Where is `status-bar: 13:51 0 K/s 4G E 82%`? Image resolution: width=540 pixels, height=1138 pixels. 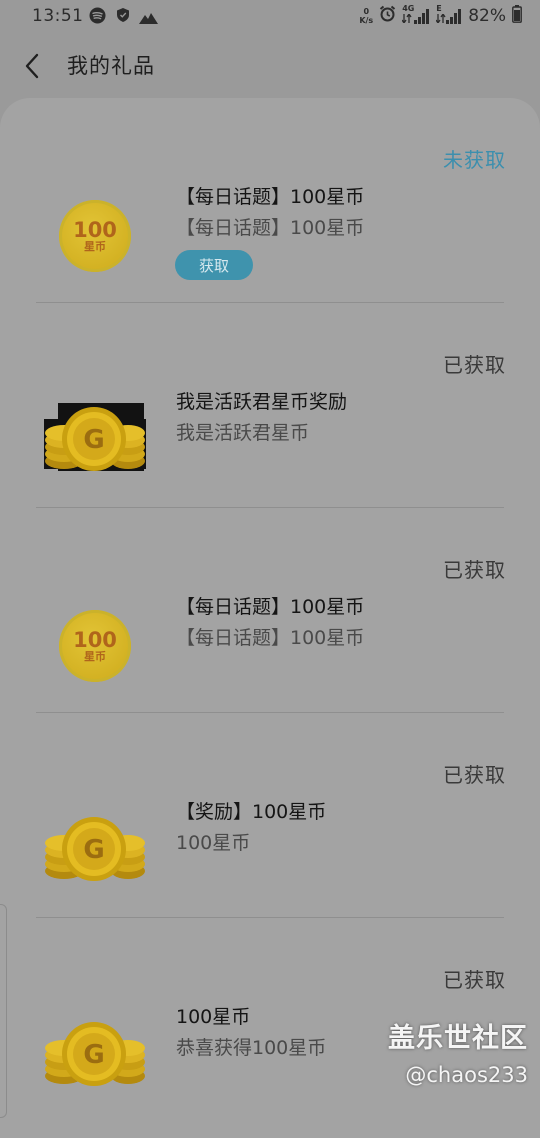
status-bar: 13:51 0 K/s 4G E 82% is located at coordinates (270, 17).